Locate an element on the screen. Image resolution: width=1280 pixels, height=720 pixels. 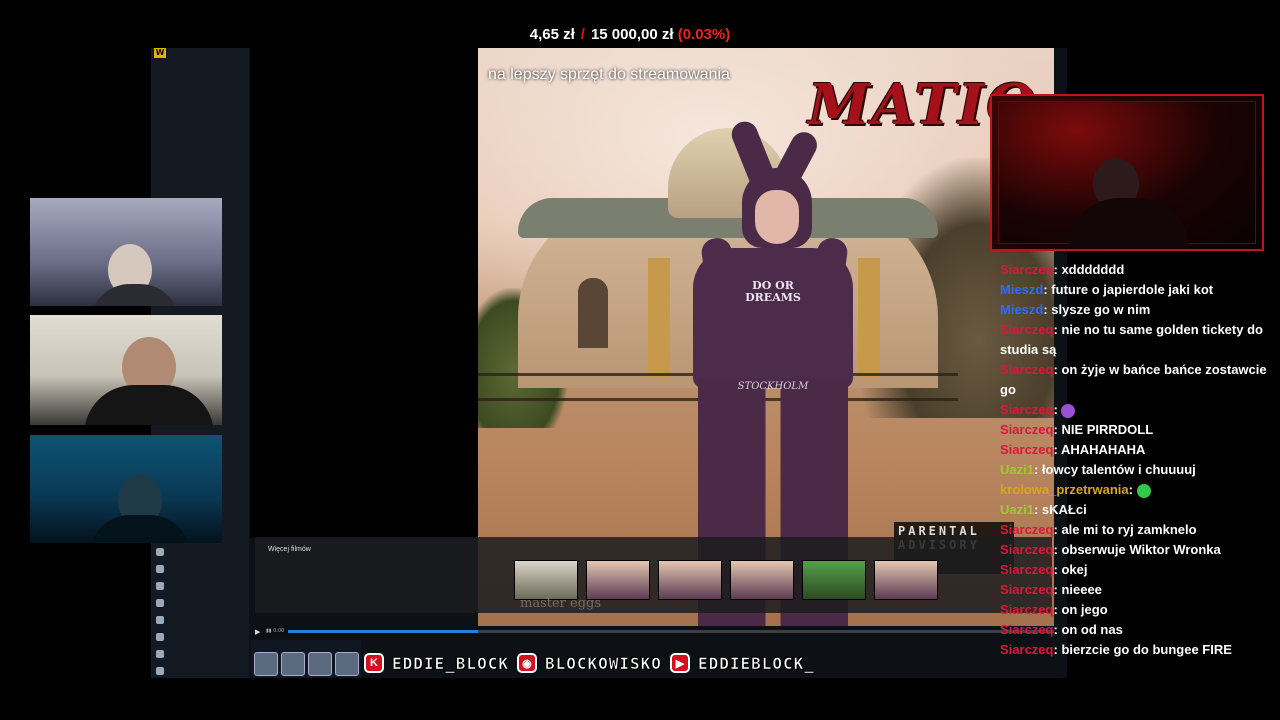
more-videos-title: Więcej filmów is located at coordinates (289, 549).